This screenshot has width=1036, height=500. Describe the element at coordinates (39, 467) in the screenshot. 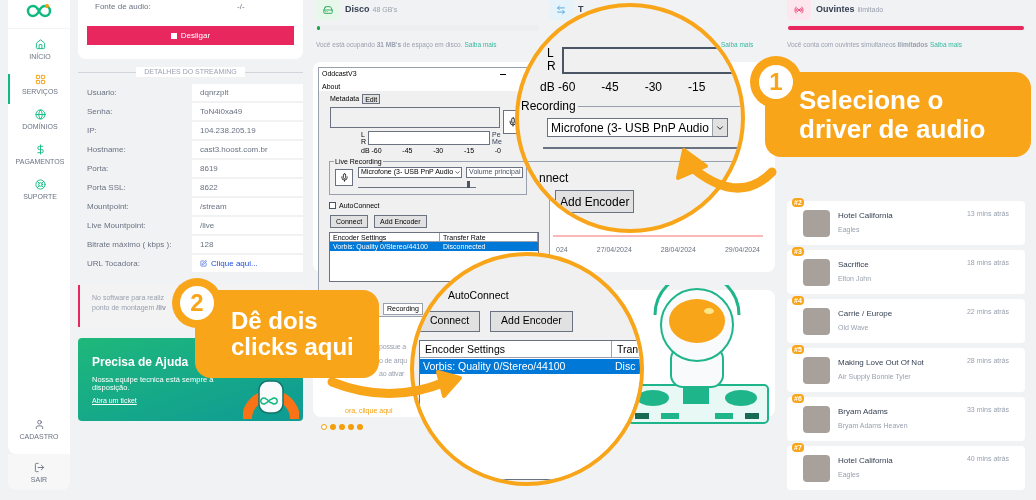

I see `logout-icon` at that location.